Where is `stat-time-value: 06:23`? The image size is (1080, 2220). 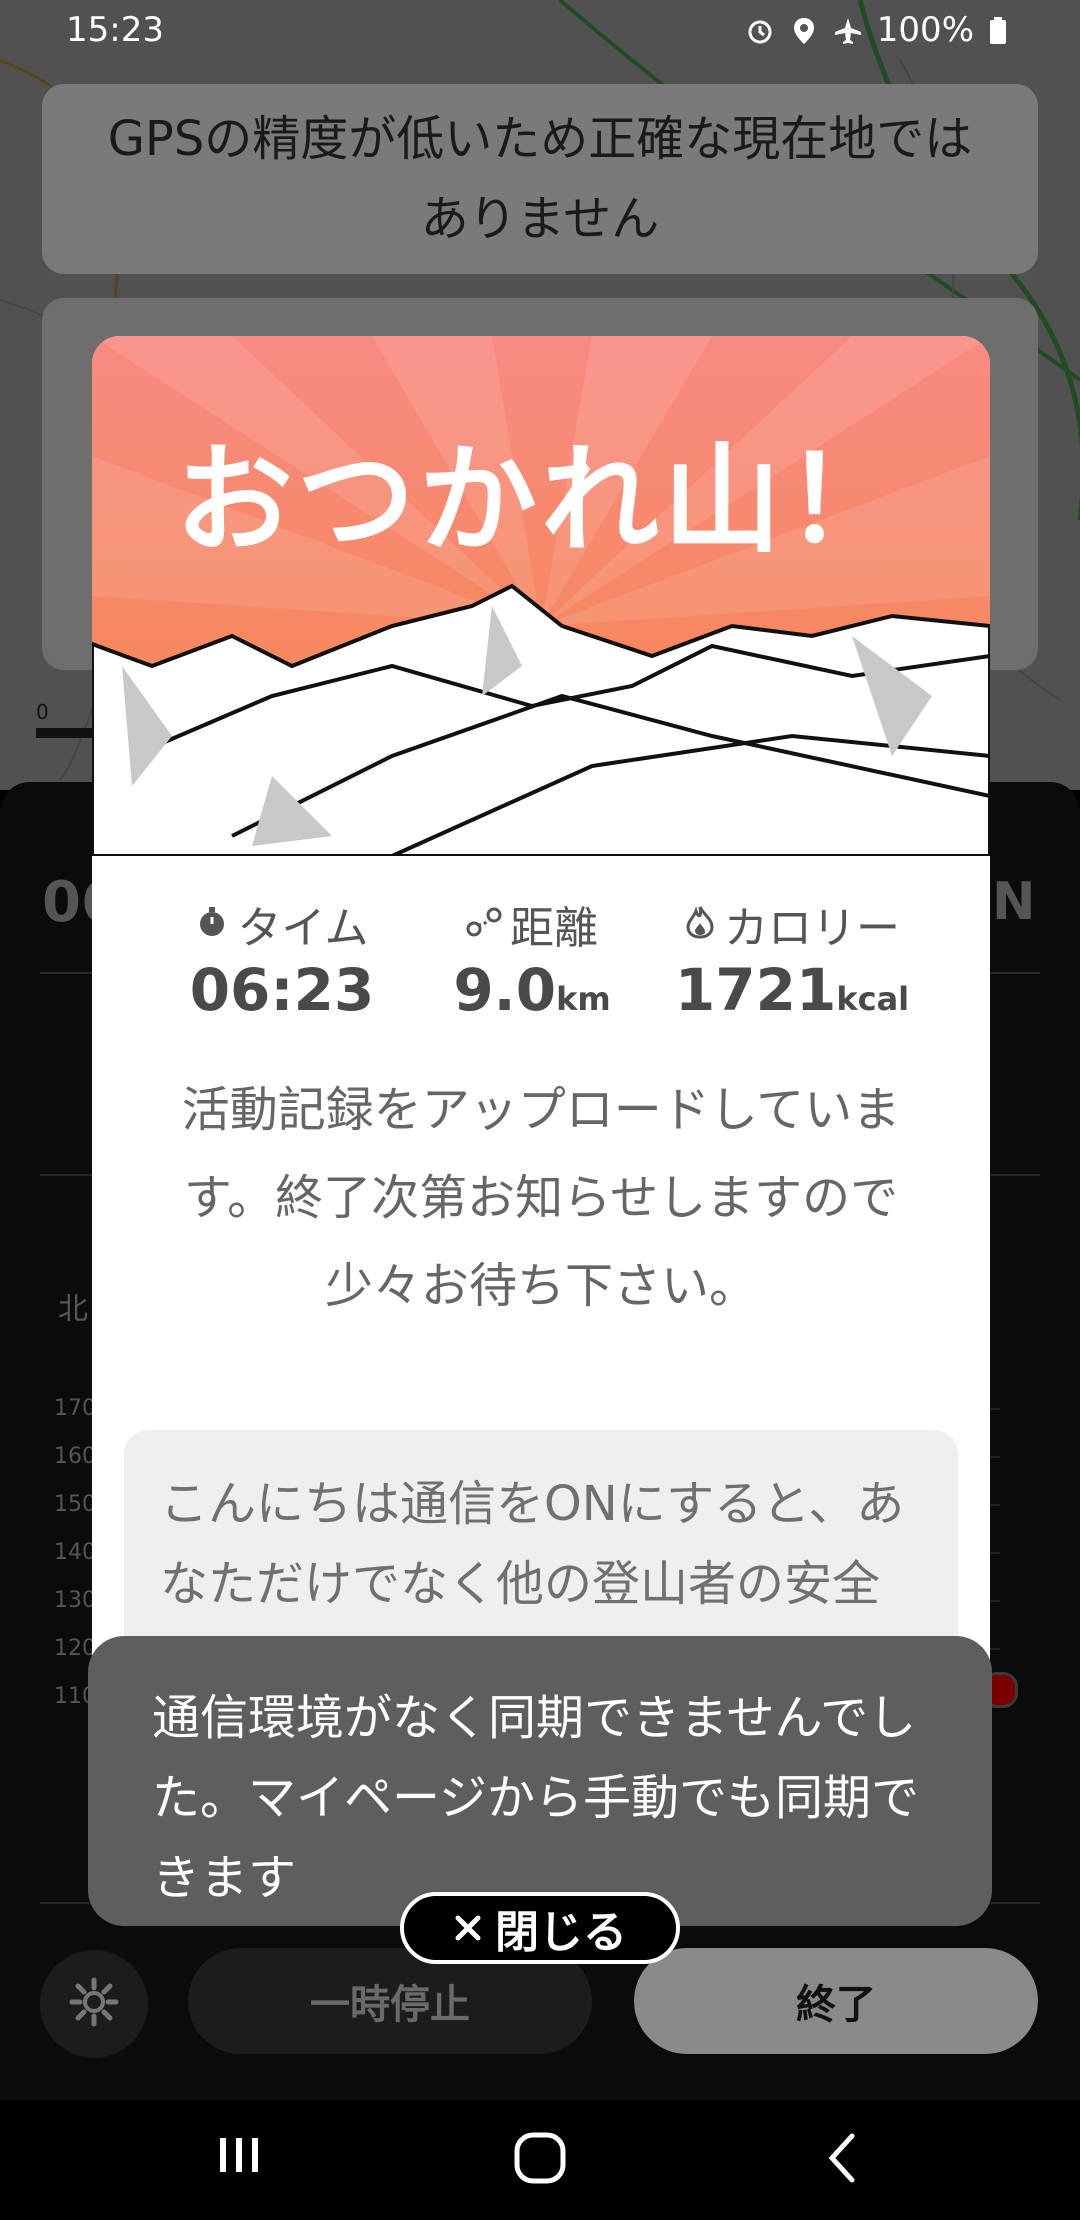
stat-time-value: 06:23 is located at coordinates (282, 990).